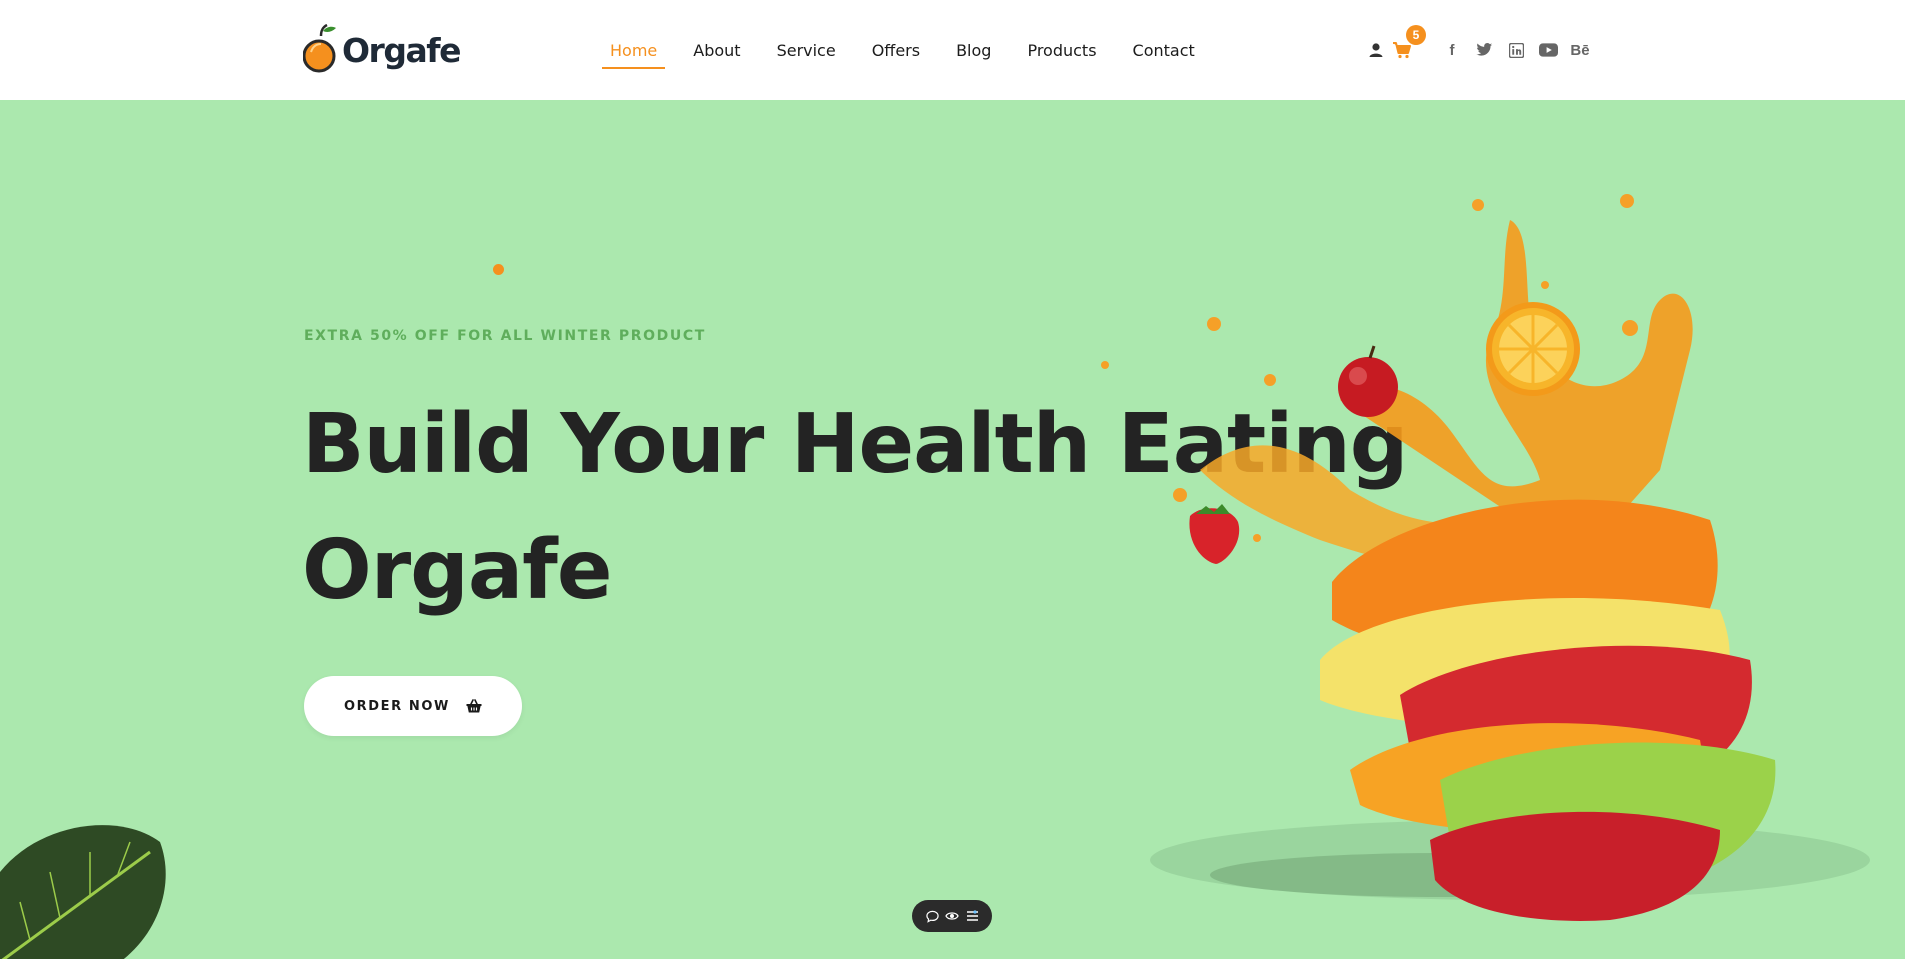 Image resolution: width=1905 pixels, height=959 pixels. Describe the element at coordinates (973, 50) in the screenshot. I see `nav-item-blog: Blog` at that location.